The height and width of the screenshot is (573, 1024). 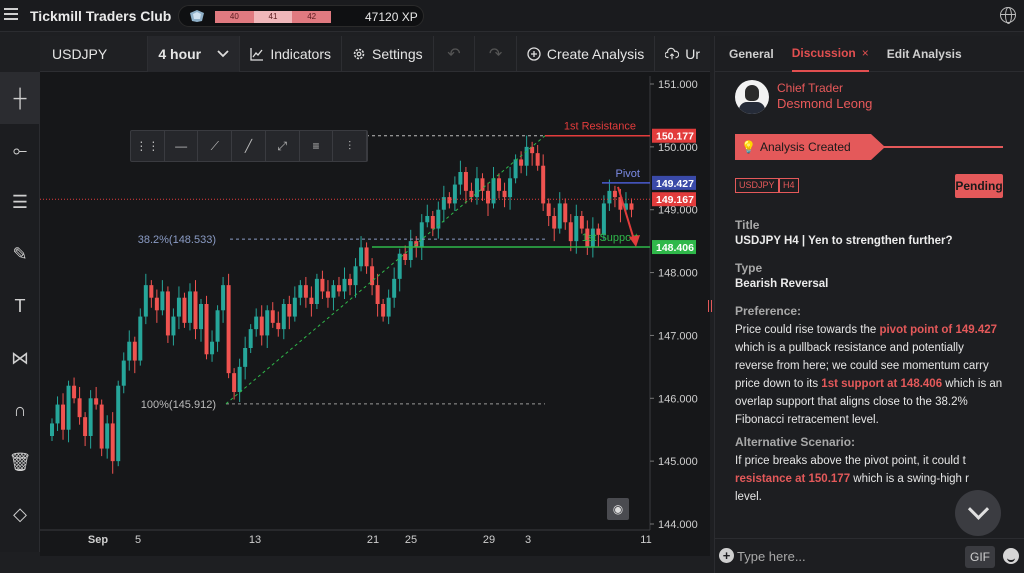 I want to click on tab-edit-analysis: Edit Analysis, so click(x=924, y=54).